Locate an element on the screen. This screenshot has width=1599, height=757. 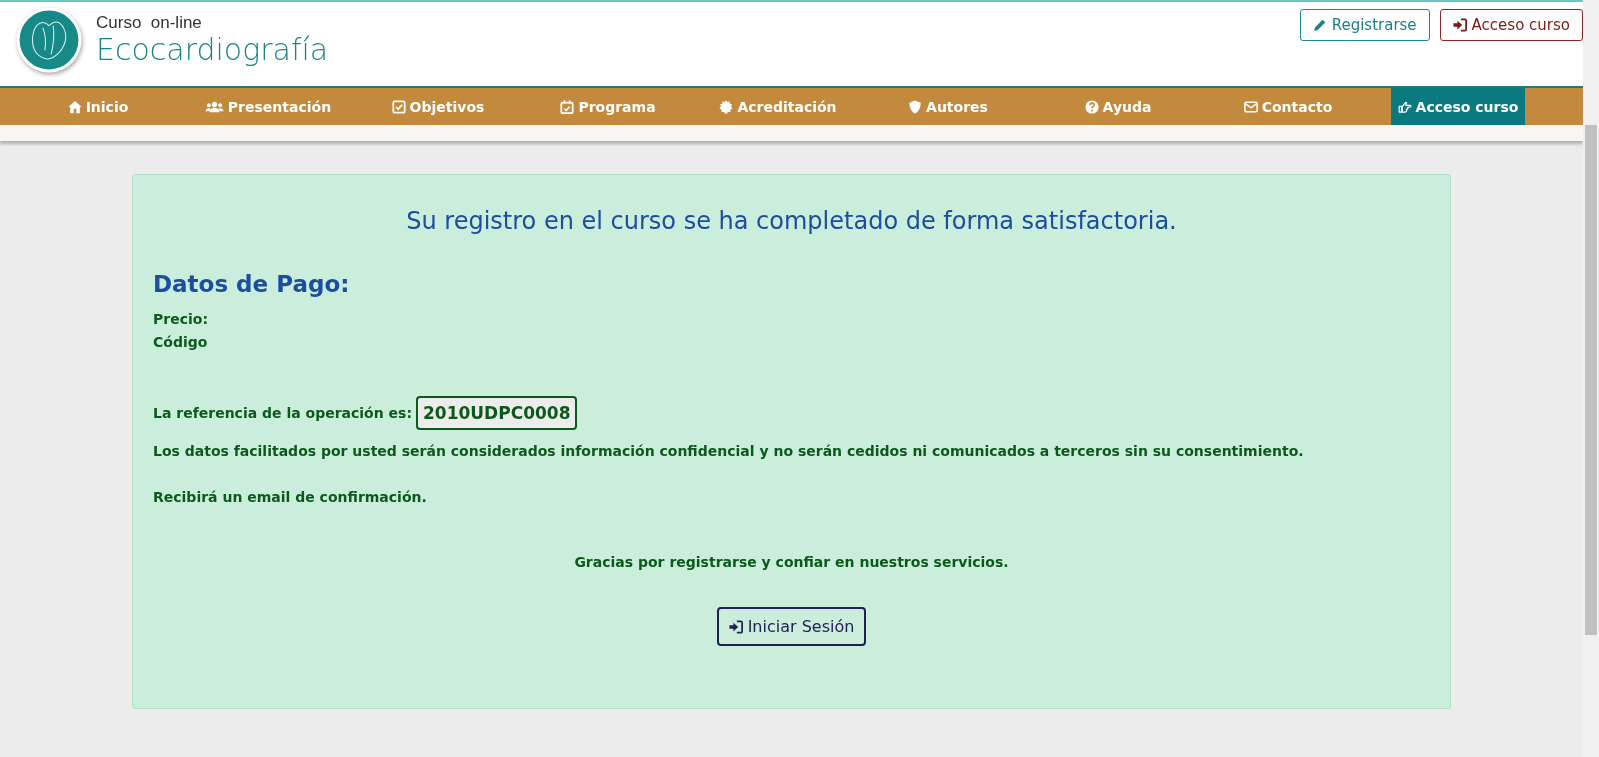
nav-link: Contacto is located at coordinates (1288, 106).